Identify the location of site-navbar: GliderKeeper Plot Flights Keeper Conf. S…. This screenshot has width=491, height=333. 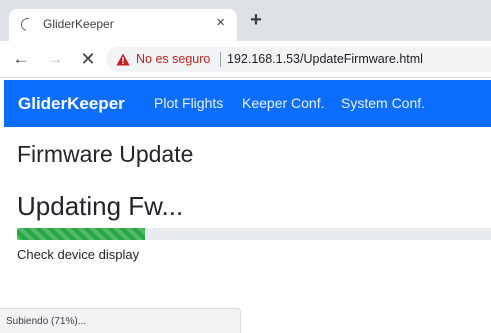
(247, 103).